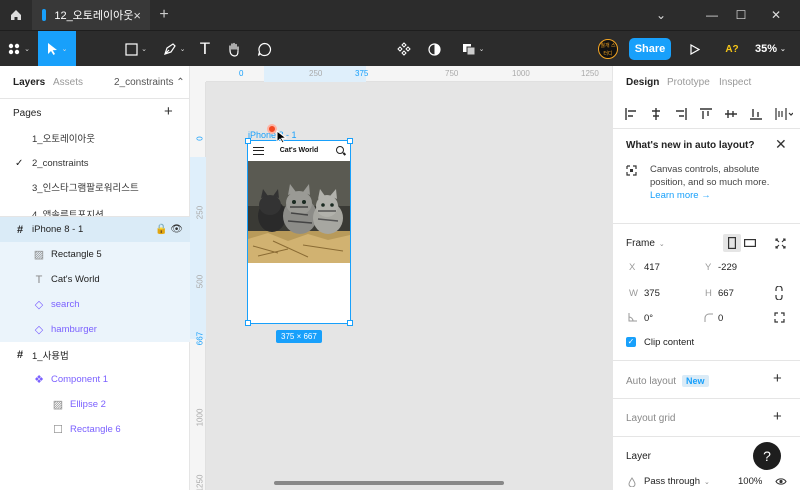  Describe the element at coordinates (58, 229) in the screenshot. I see `layer-label: iPhone 8 - 1` at that location.